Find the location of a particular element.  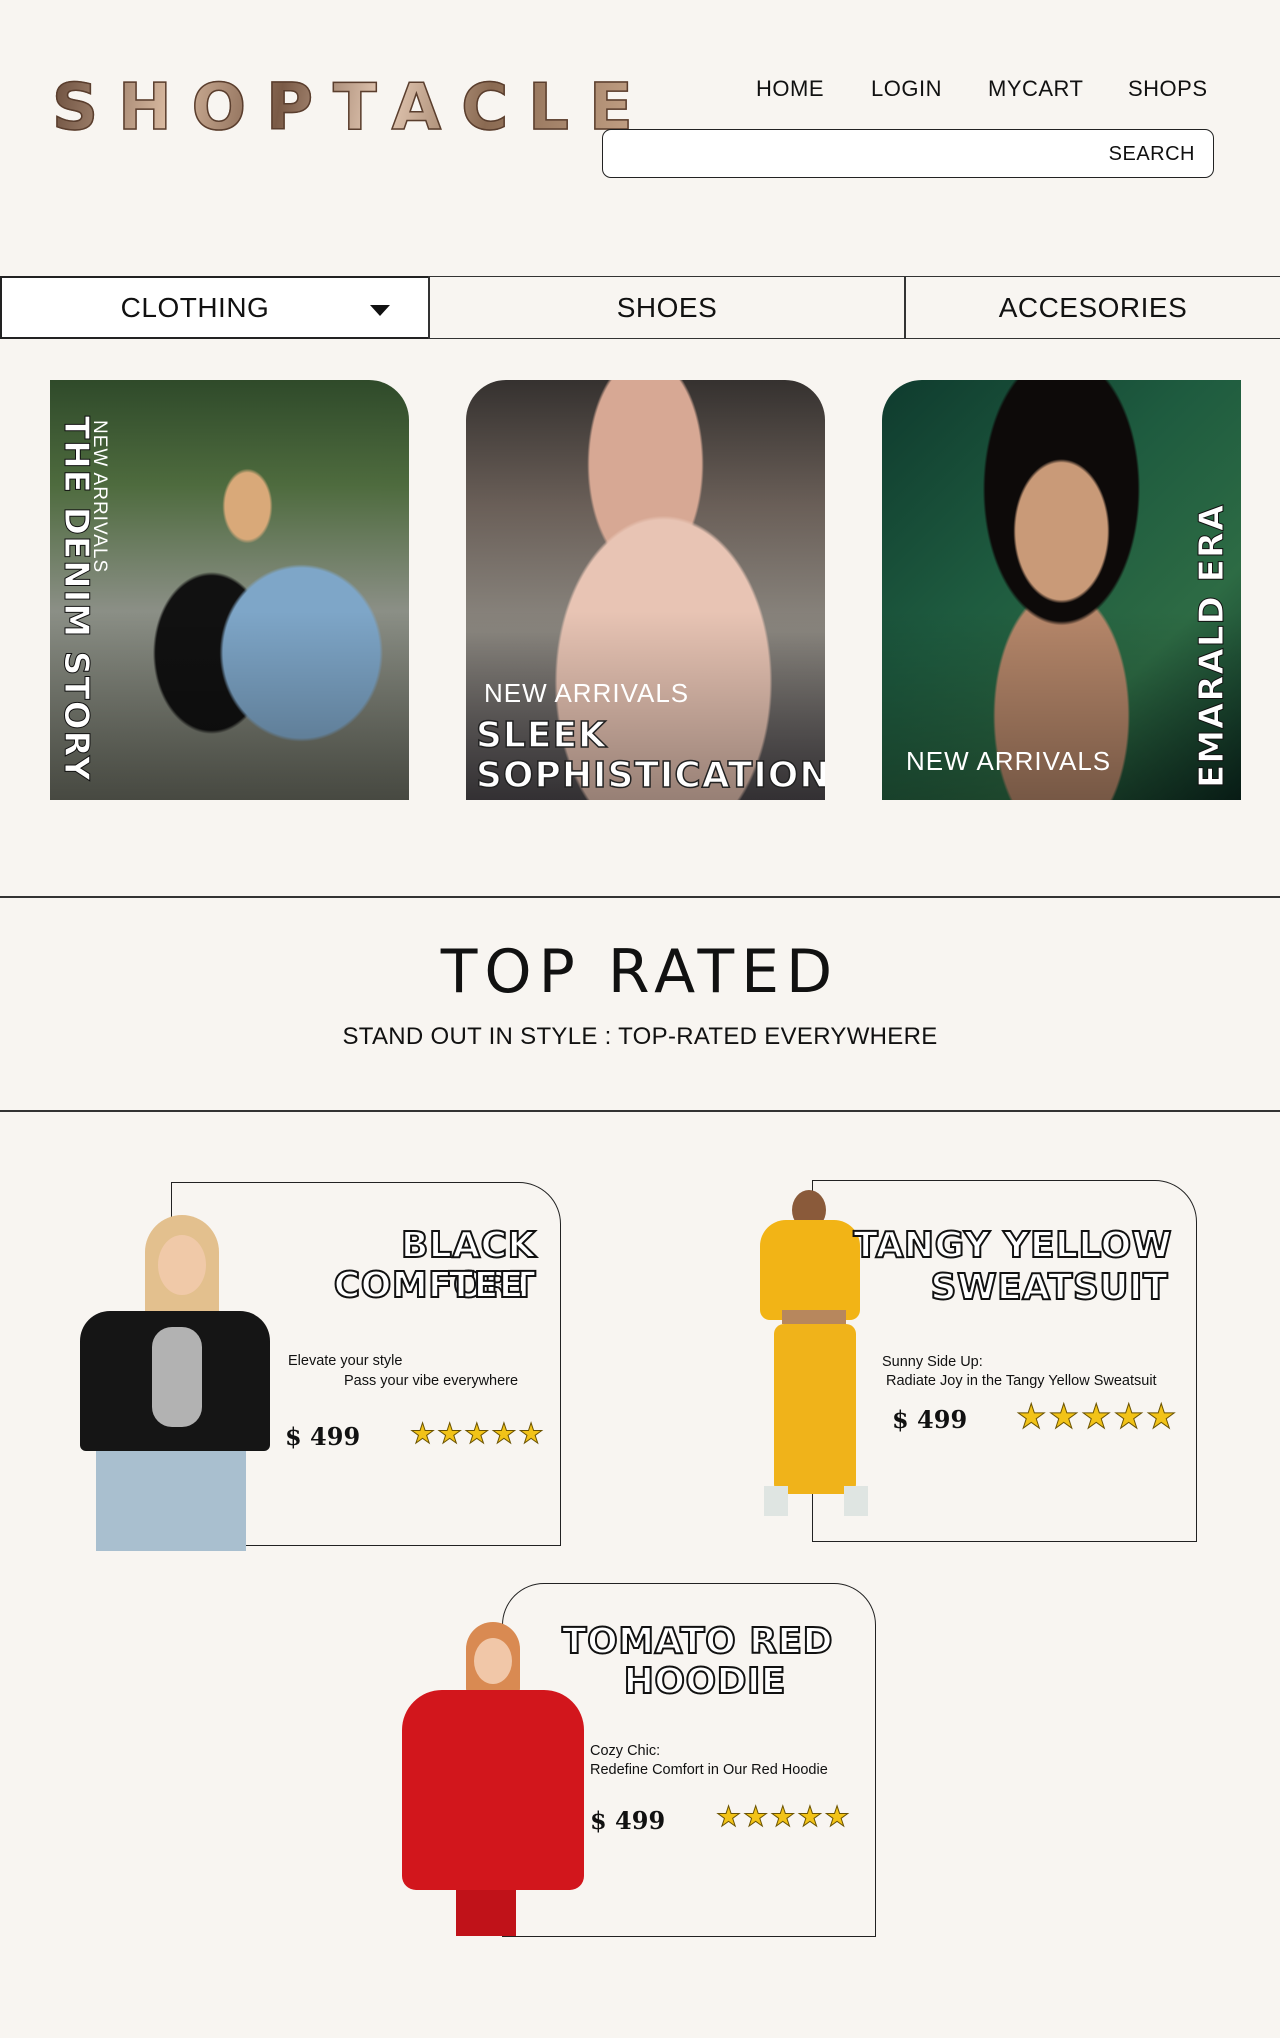

category-shoes-label: SHOES is located at coordinates (667, 307).